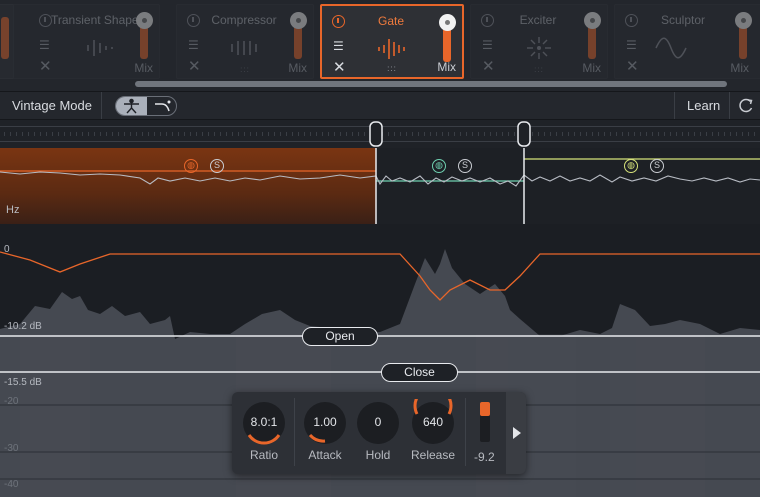 The height and width of the screenshot is (497, 760). What do you see at coordinates (80, 41) in the screenshot?
I see `module-transient-shaper: Transient Shaper ☰ ✕ Mix` at bounding box center [80, 41].